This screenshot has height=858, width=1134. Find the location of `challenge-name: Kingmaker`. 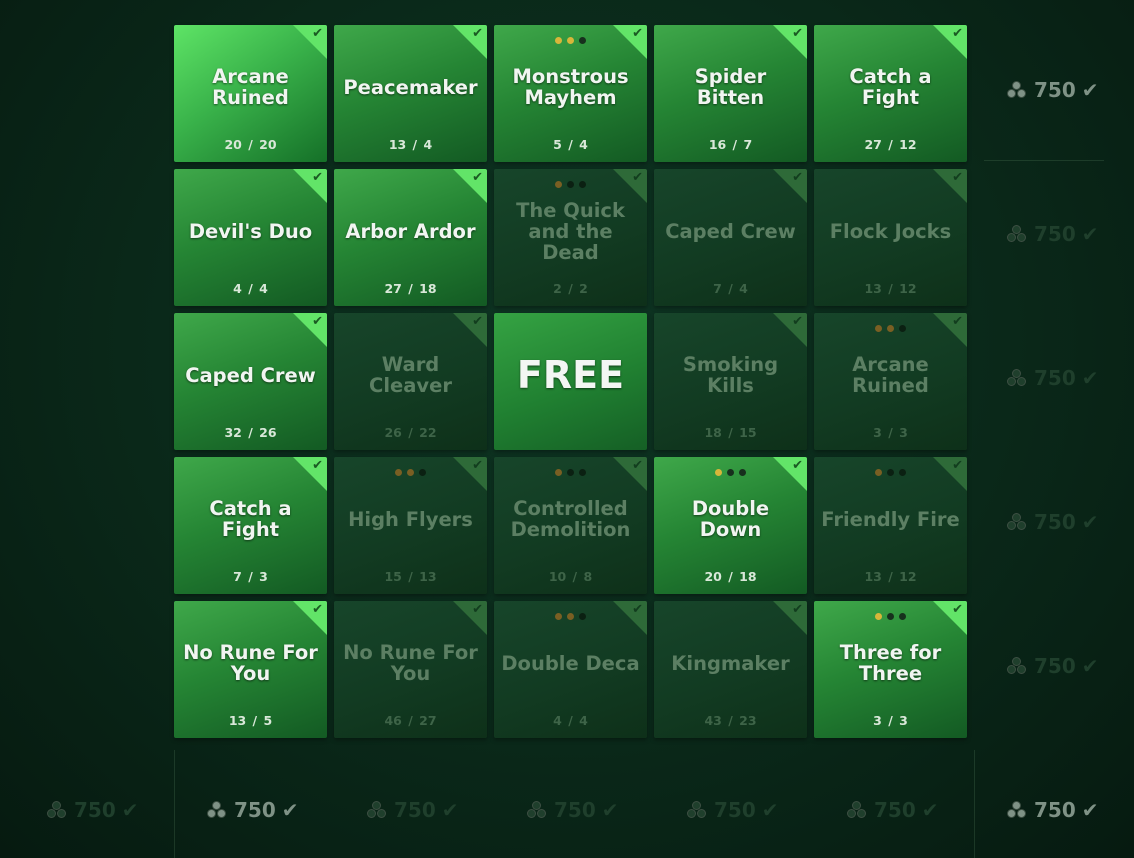

challenge-name: Kingmaker is located at coordinates (730, 663).